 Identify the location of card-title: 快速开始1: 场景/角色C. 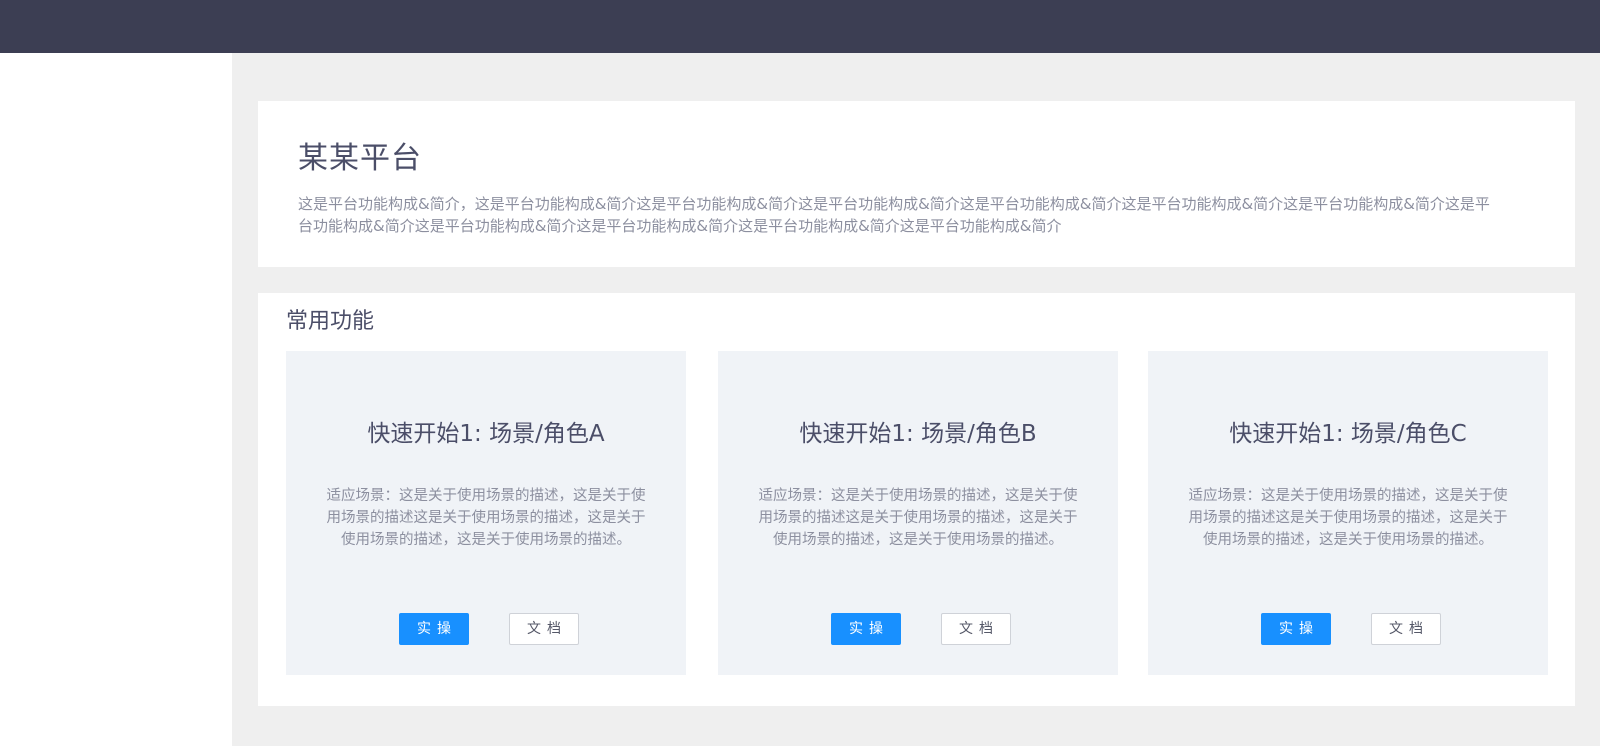
(1348, 434).